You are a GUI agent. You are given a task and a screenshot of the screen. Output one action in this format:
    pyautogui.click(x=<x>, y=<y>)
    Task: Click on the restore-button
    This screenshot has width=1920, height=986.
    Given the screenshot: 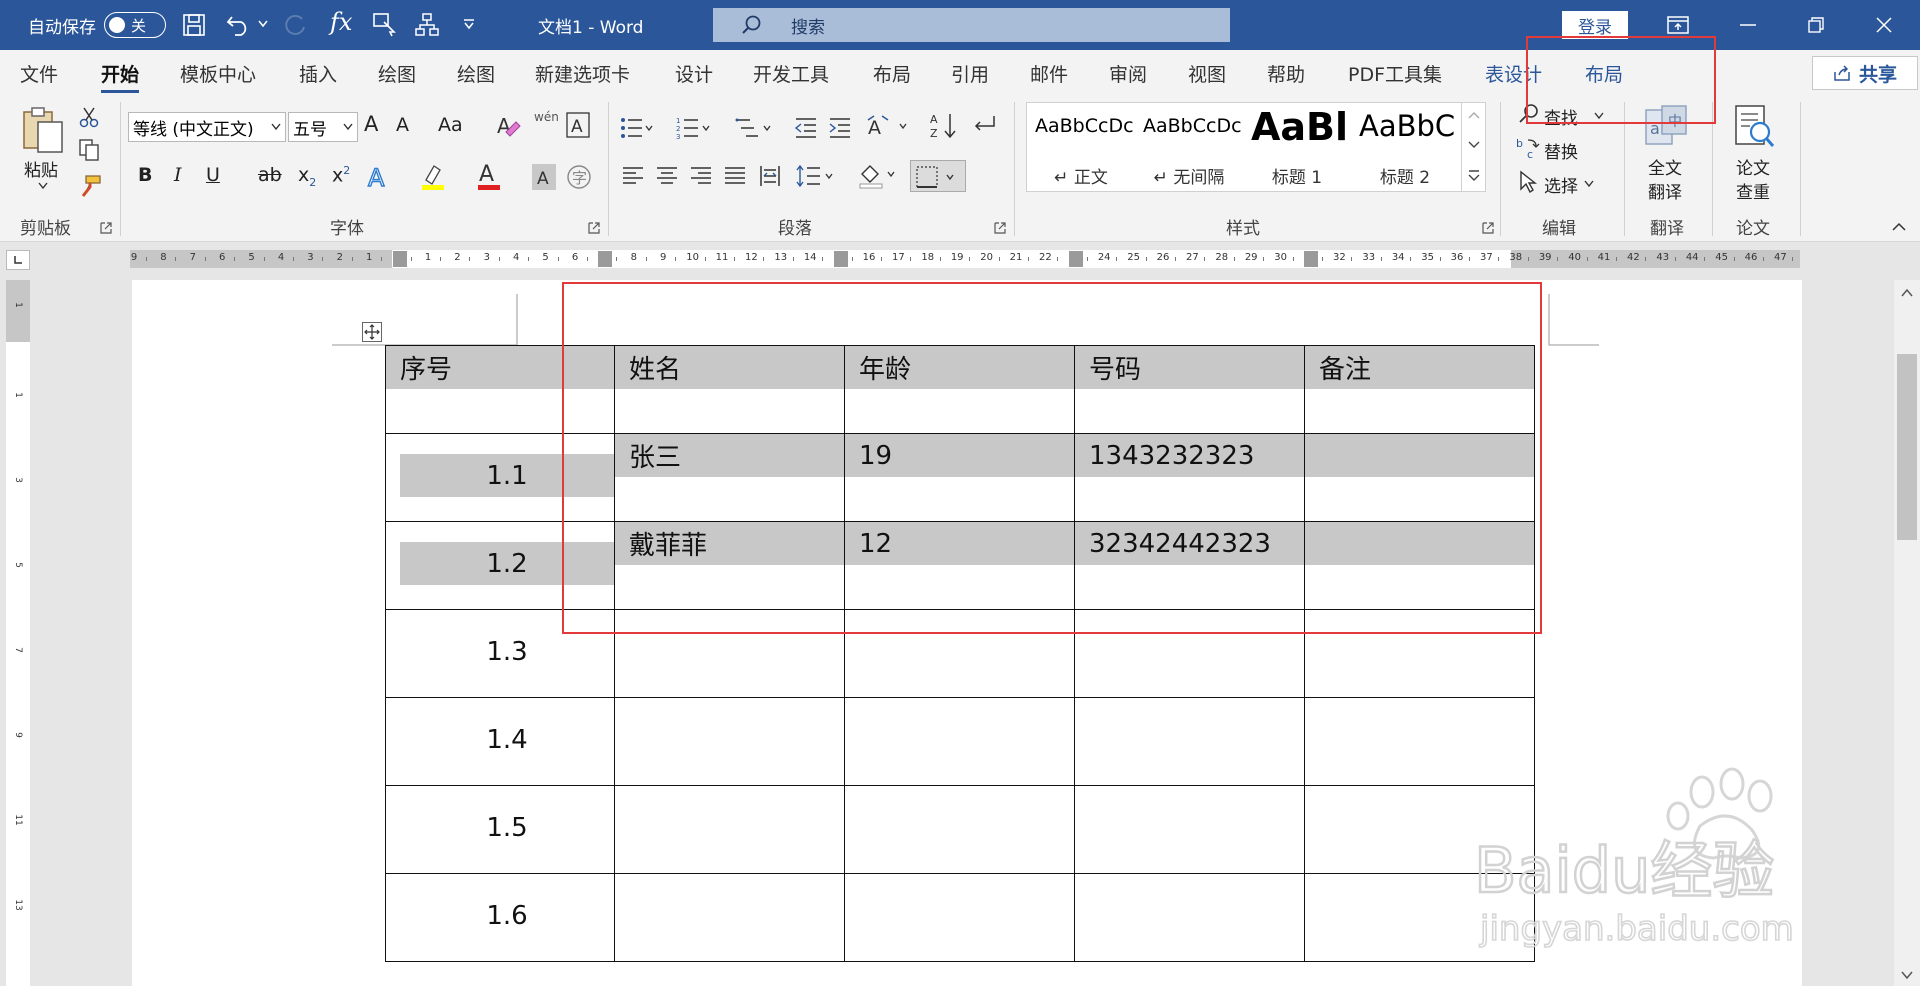 What is the action you would take?
    pyautogui.click(x=1816, y=25)
    